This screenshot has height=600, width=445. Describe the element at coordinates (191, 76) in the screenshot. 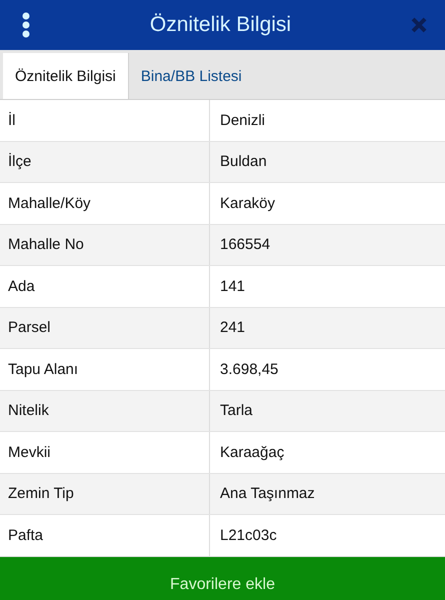

I see `tab: Bina/BB Listesi` at that location.